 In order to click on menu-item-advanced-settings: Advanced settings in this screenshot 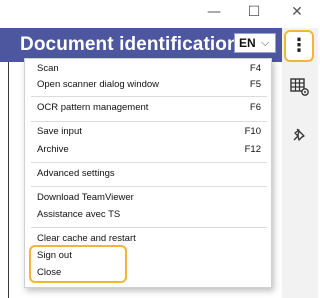, I will do `click(151, 174)`.